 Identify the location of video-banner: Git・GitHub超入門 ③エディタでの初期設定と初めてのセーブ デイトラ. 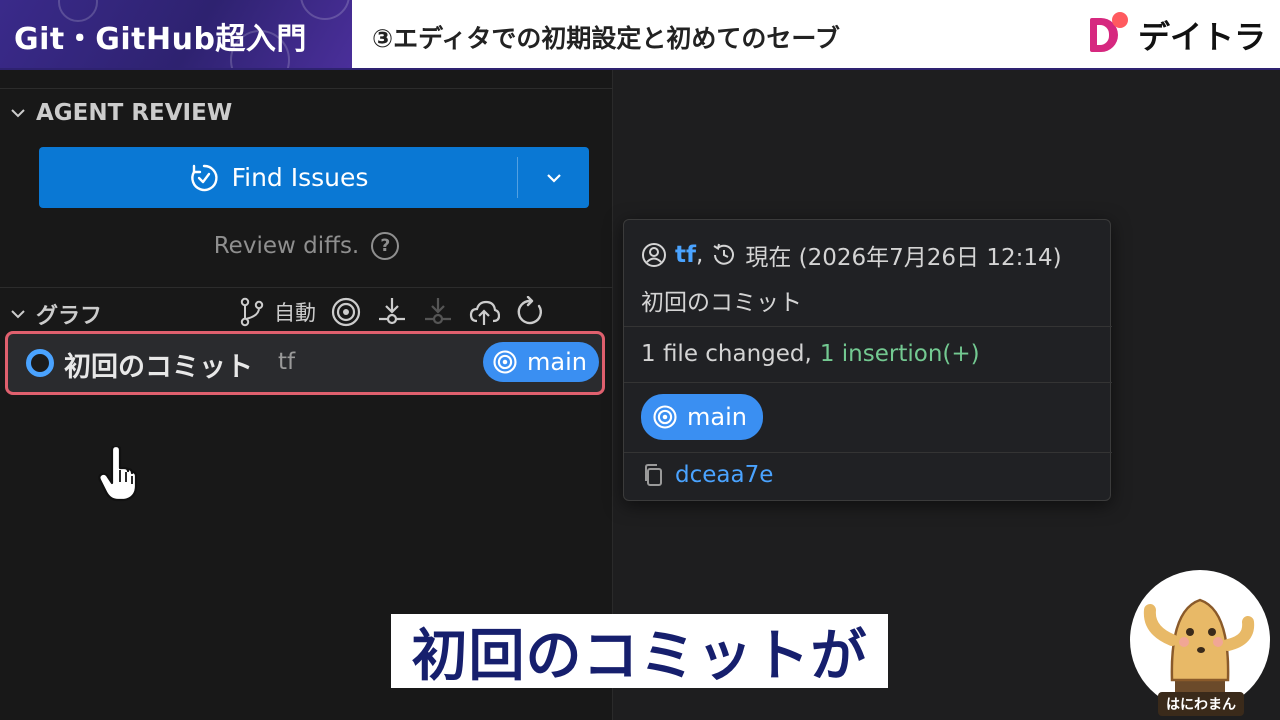
(640, 35).